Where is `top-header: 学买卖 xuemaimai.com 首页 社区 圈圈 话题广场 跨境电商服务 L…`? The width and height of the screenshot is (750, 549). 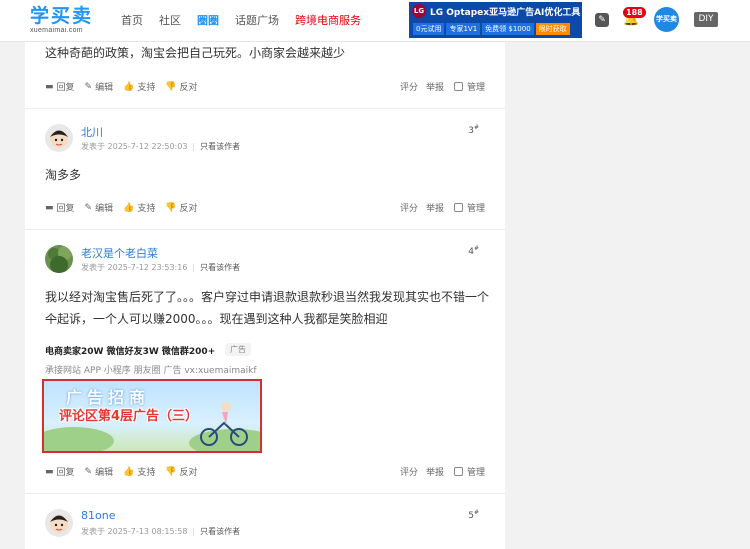 top-header: 学买卖 xuemaimai.com 首页 社区 圈圈 话题广场 跨境电商服务 L… is located at coordinates (375, 21).